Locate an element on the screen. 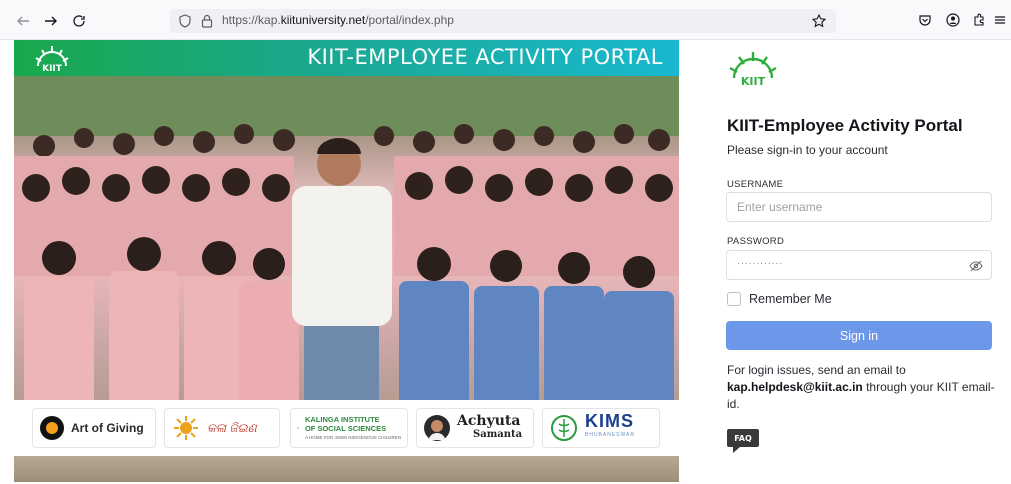  password-label: PASSWORD is located at coordinates (756, 241).